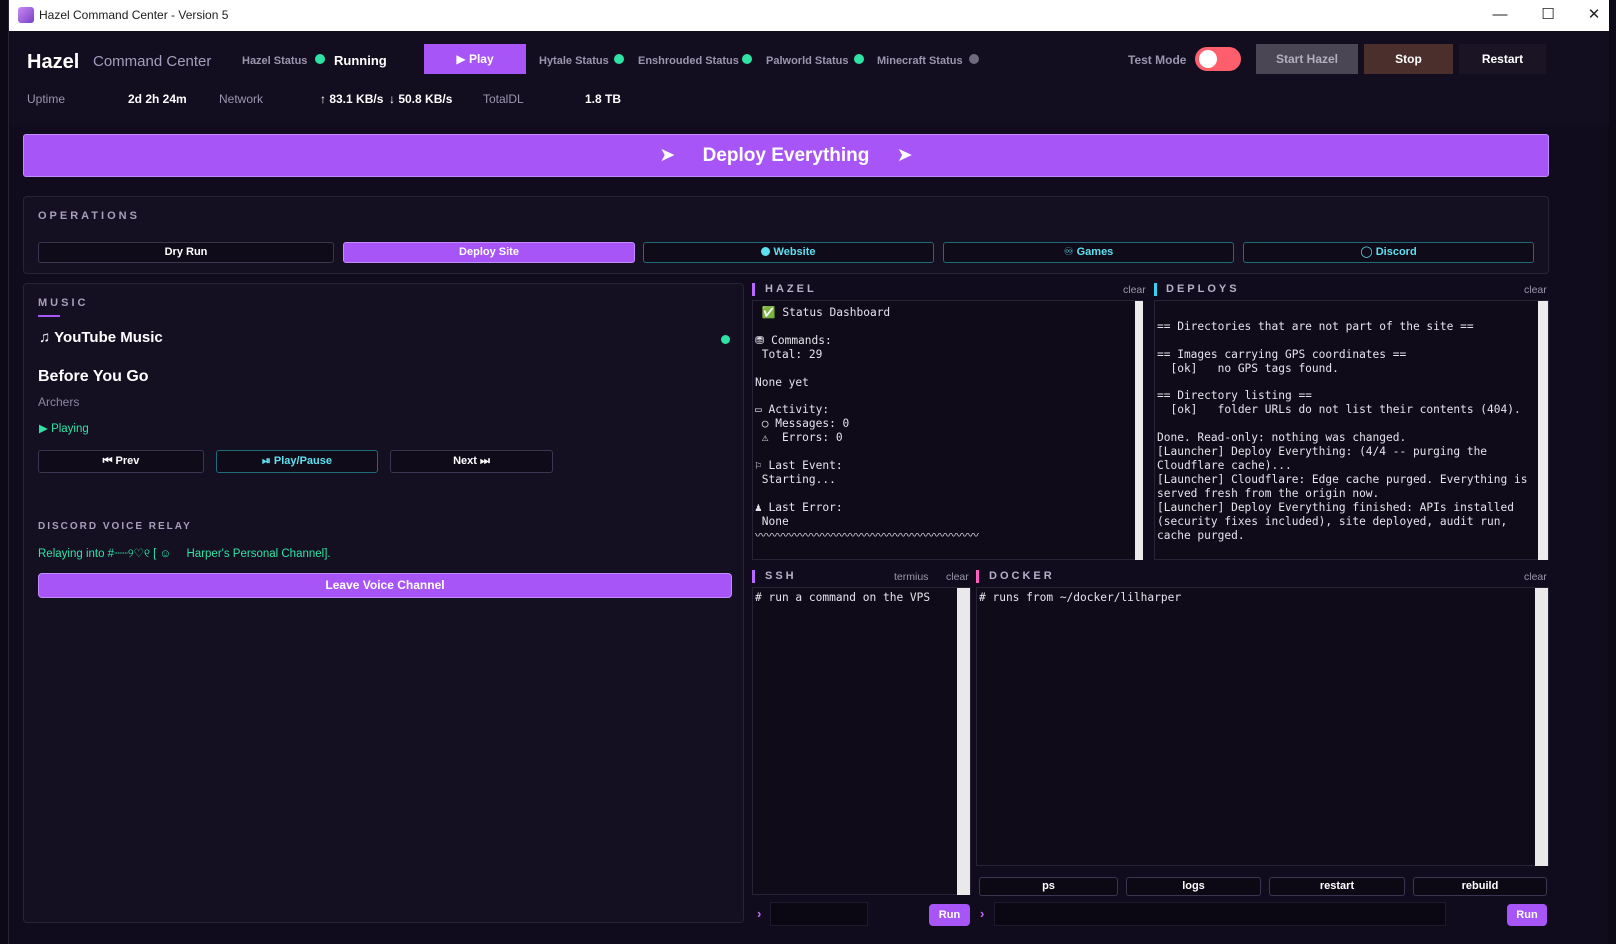  What do you see at coordinates (385, 585) in the screenshot?
I see `leave-voice-button: Leave Voice Channel` at bounding box center [385, 585].